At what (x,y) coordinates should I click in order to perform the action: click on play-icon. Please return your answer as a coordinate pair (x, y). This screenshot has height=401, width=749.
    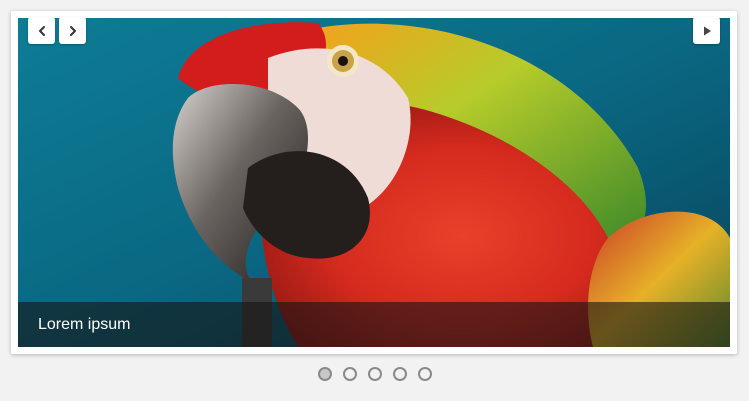
    Looking at the image, I should click on (707, 30).